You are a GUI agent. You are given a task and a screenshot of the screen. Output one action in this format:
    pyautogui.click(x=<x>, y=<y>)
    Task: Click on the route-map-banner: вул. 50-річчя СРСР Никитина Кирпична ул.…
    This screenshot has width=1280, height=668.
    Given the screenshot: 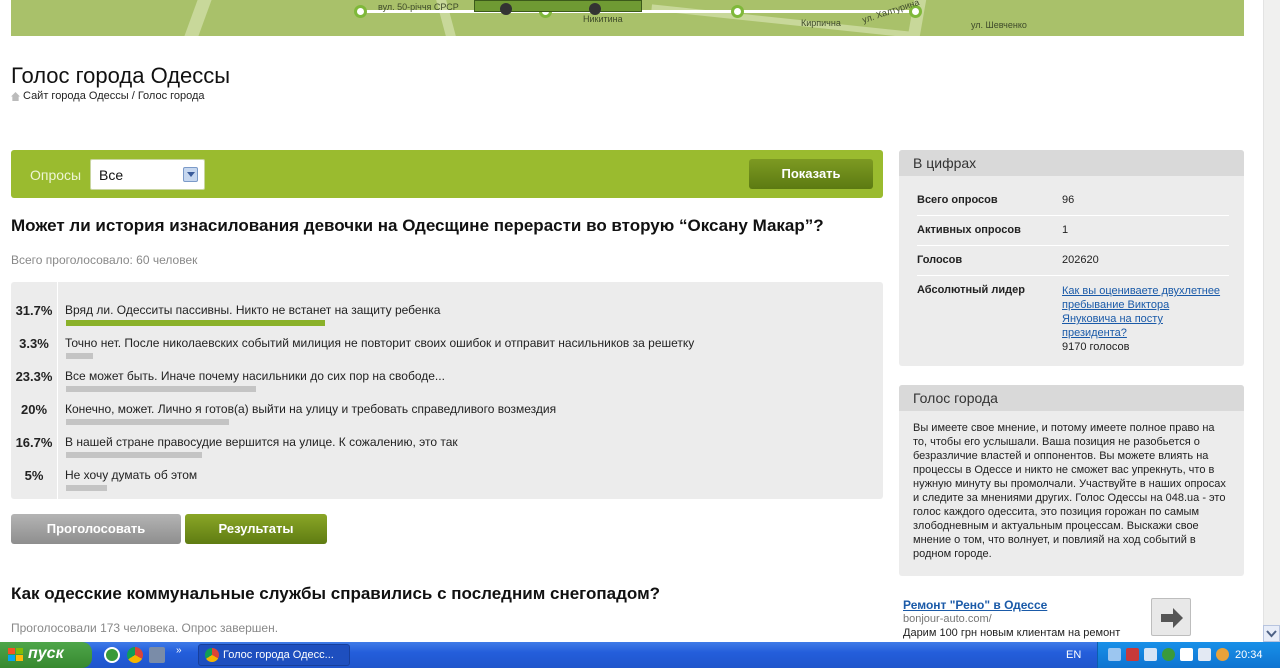 What is the action you would take?
    pyautogui.click(x=627, y=18)
    